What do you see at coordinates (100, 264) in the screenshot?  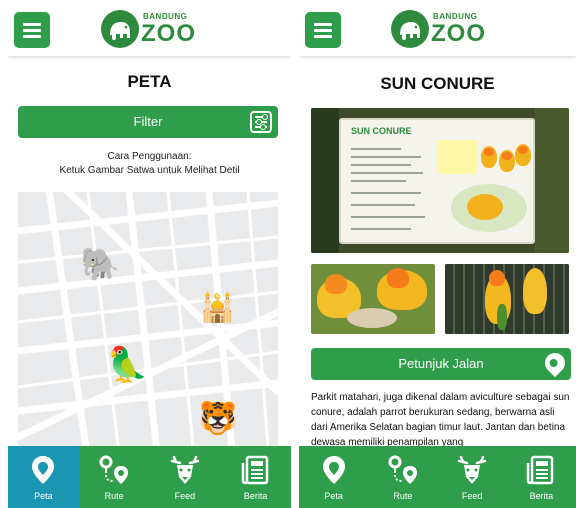 I see `elephant-marker-icon: 🐘` at bounding box center [100, 264].